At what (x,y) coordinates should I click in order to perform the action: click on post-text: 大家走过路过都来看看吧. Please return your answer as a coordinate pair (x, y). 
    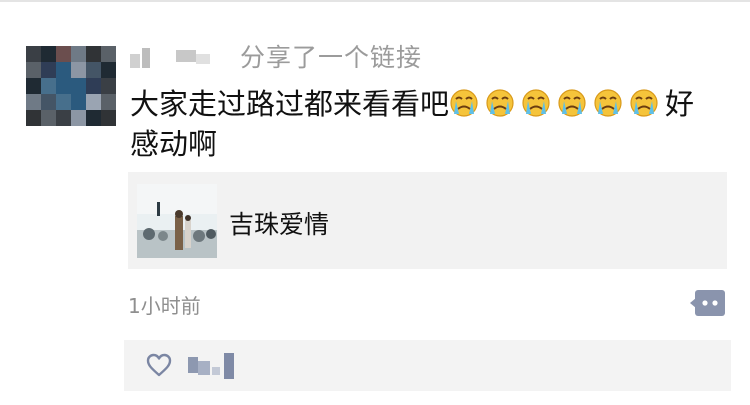
    Looking at the image, I should click on (290, 104).